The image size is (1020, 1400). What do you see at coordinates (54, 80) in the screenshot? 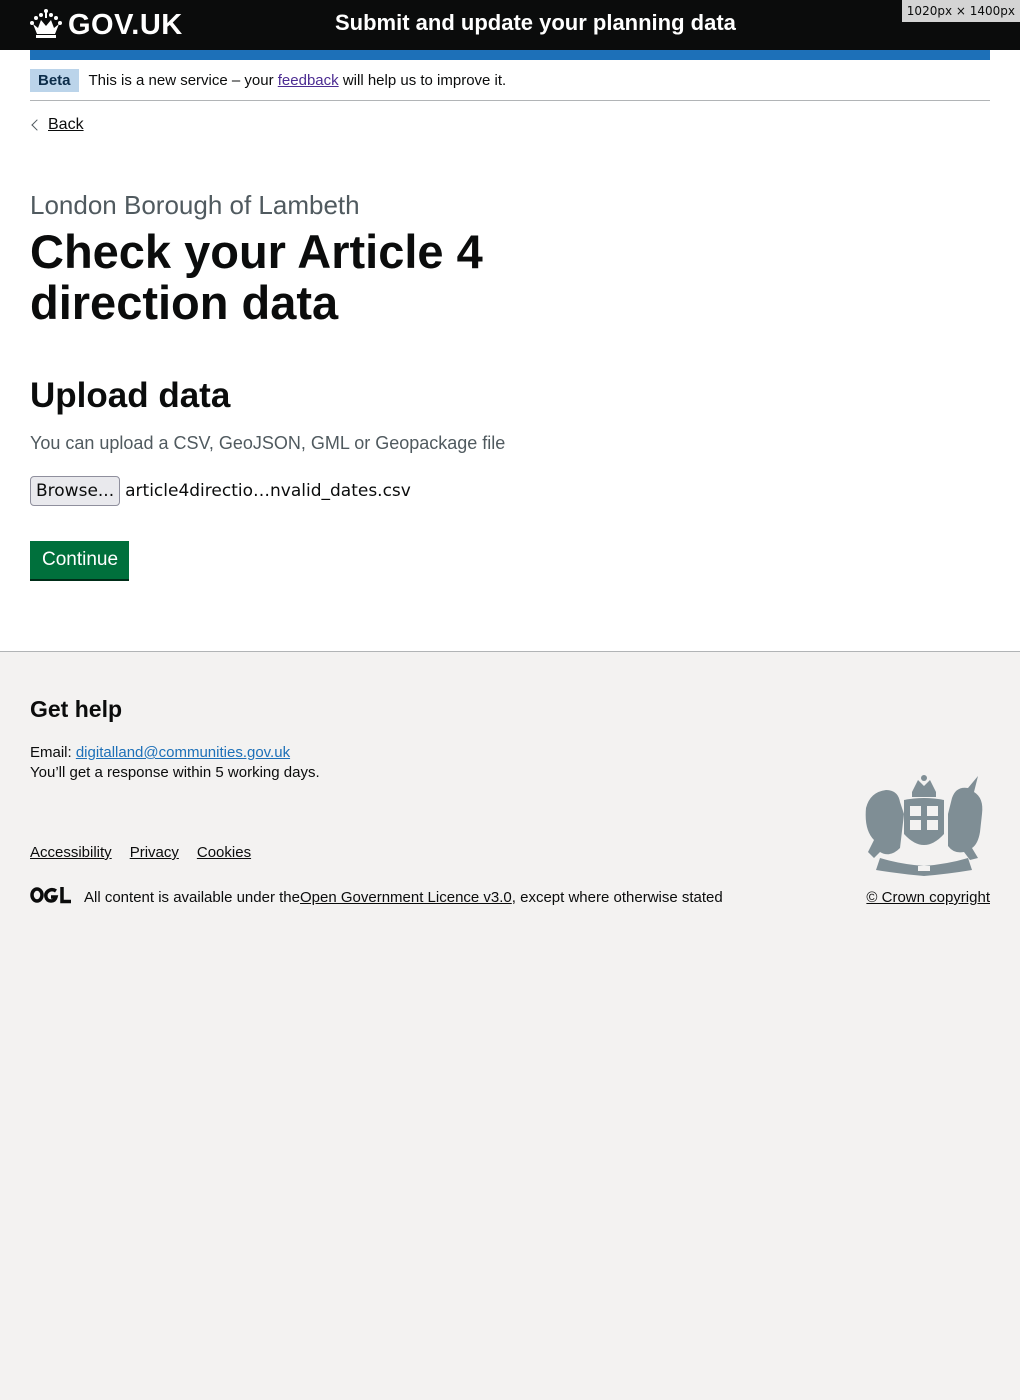
I see `phase-tag: Beta` at bounding box center [54, 80].